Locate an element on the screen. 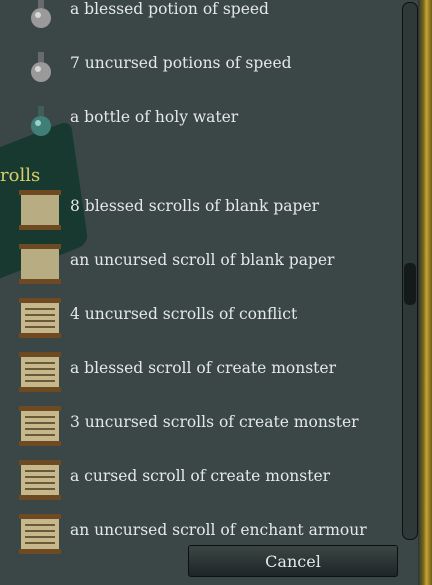 This screenshot has width=432, height=585. item-label: a blessed potion of speed is located at coordinates (169, 9).